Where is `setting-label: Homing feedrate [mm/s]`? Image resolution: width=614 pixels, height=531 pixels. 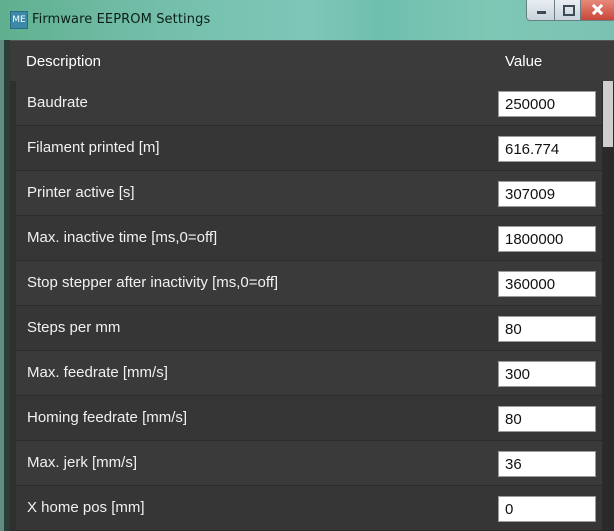 setting-label: Homing feedrate [mm/s] is located at coordinates (107, 417).